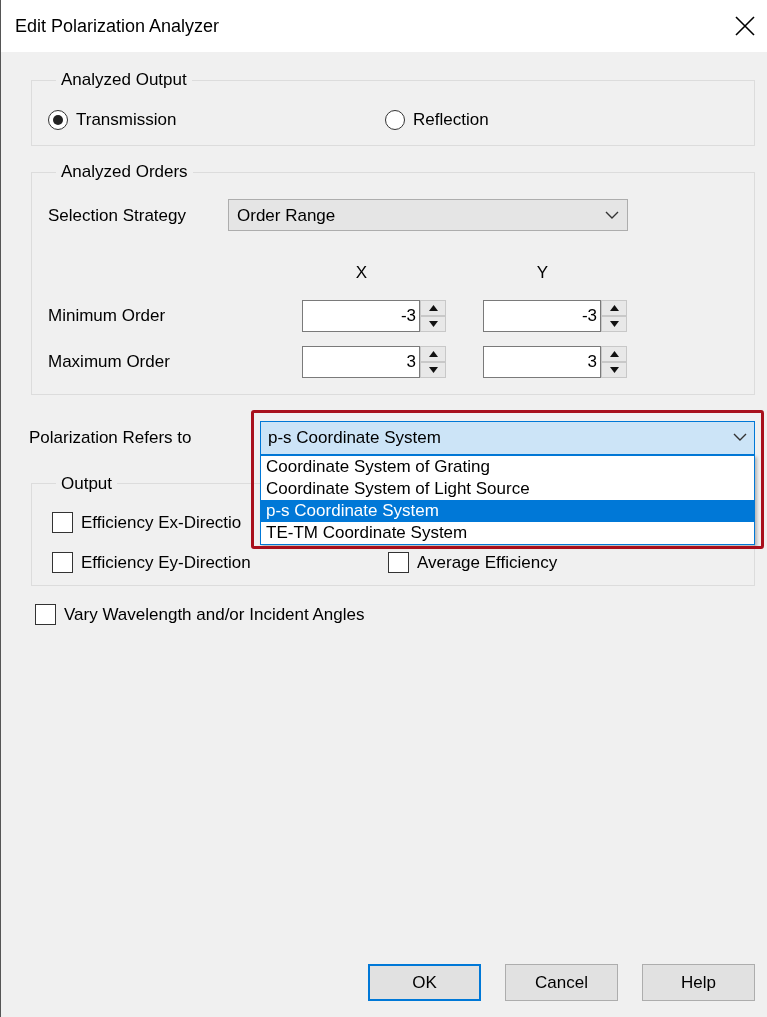 The width and height of the screenshot is (767, 1017). What do you see at coordinates (107, 316) in the screenshot?
I see `row-label: Minimum Order` at bounding box center [107, 316].